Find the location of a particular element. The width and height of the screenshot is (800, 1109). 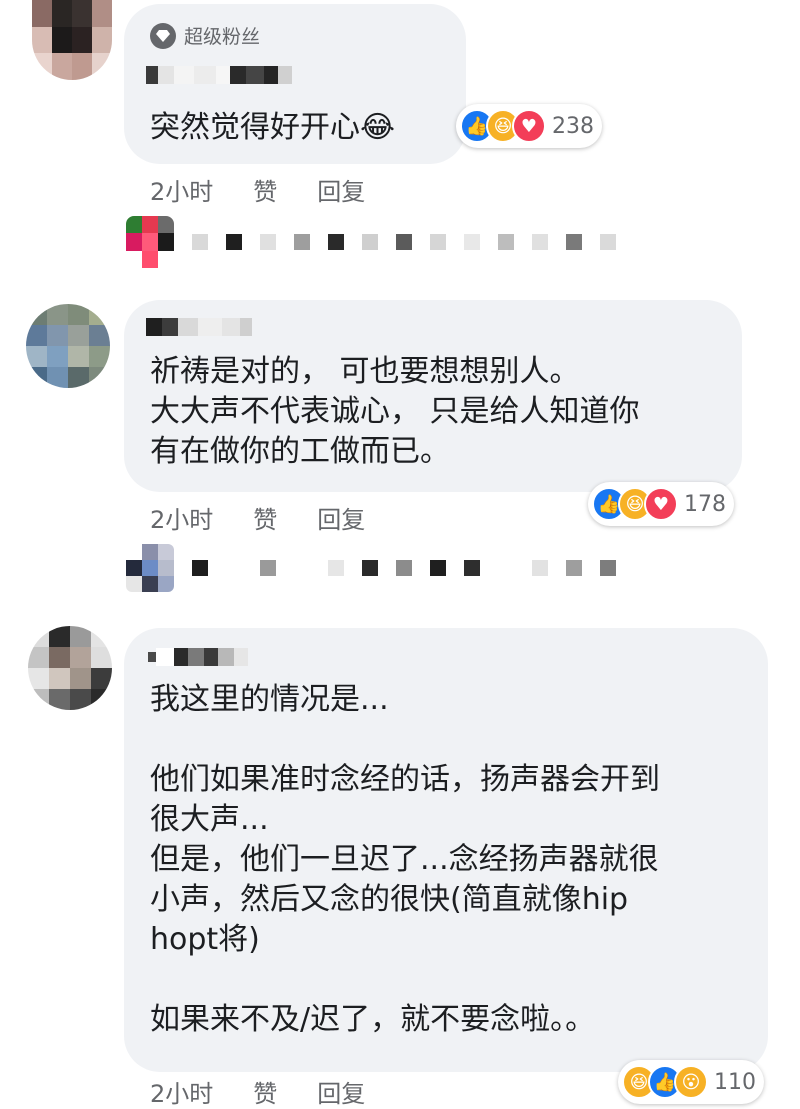

reactions-summary-1: 👍 😆 ♥ 238 is located at coordinates (529, 126).